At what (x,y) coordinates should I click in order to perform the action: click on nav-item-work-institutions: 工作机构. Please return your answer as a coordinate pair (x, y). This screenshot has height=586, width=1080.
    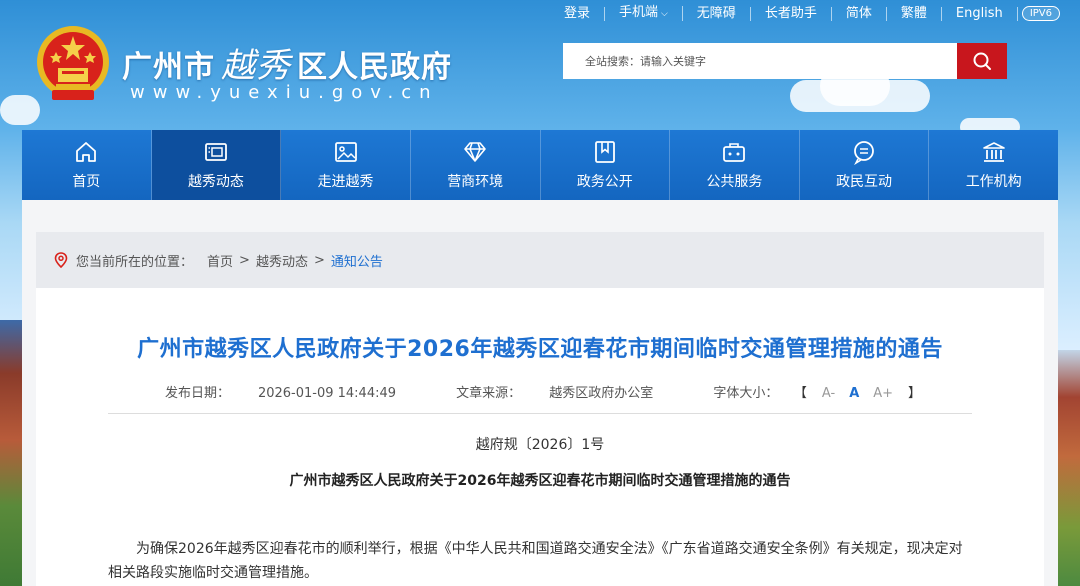
    Looking at the image, I should click on (993, 165).